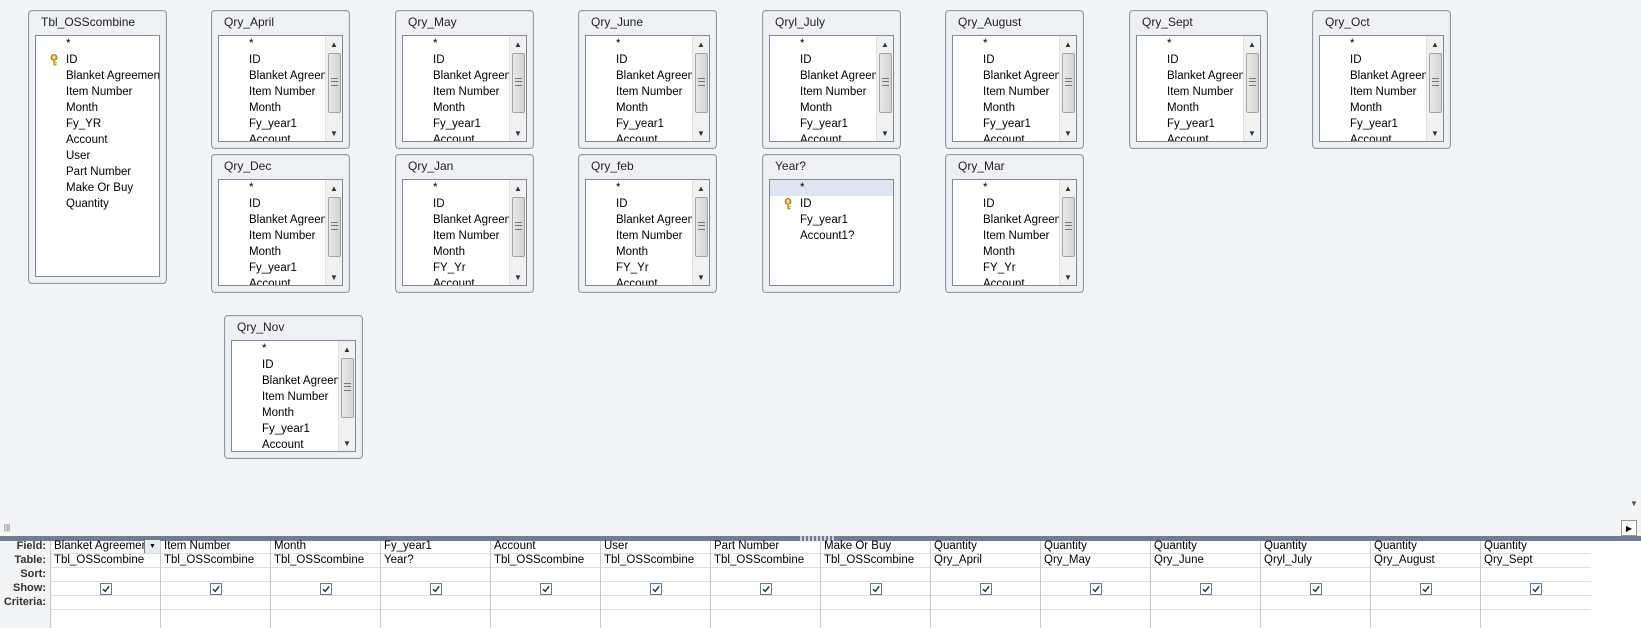 The height and width of the screenshot is (628, 1641). Describe the element at coordinates (1095, 584) in the screenshot. I see `grid-column: Quantity Qry_May` at that location.